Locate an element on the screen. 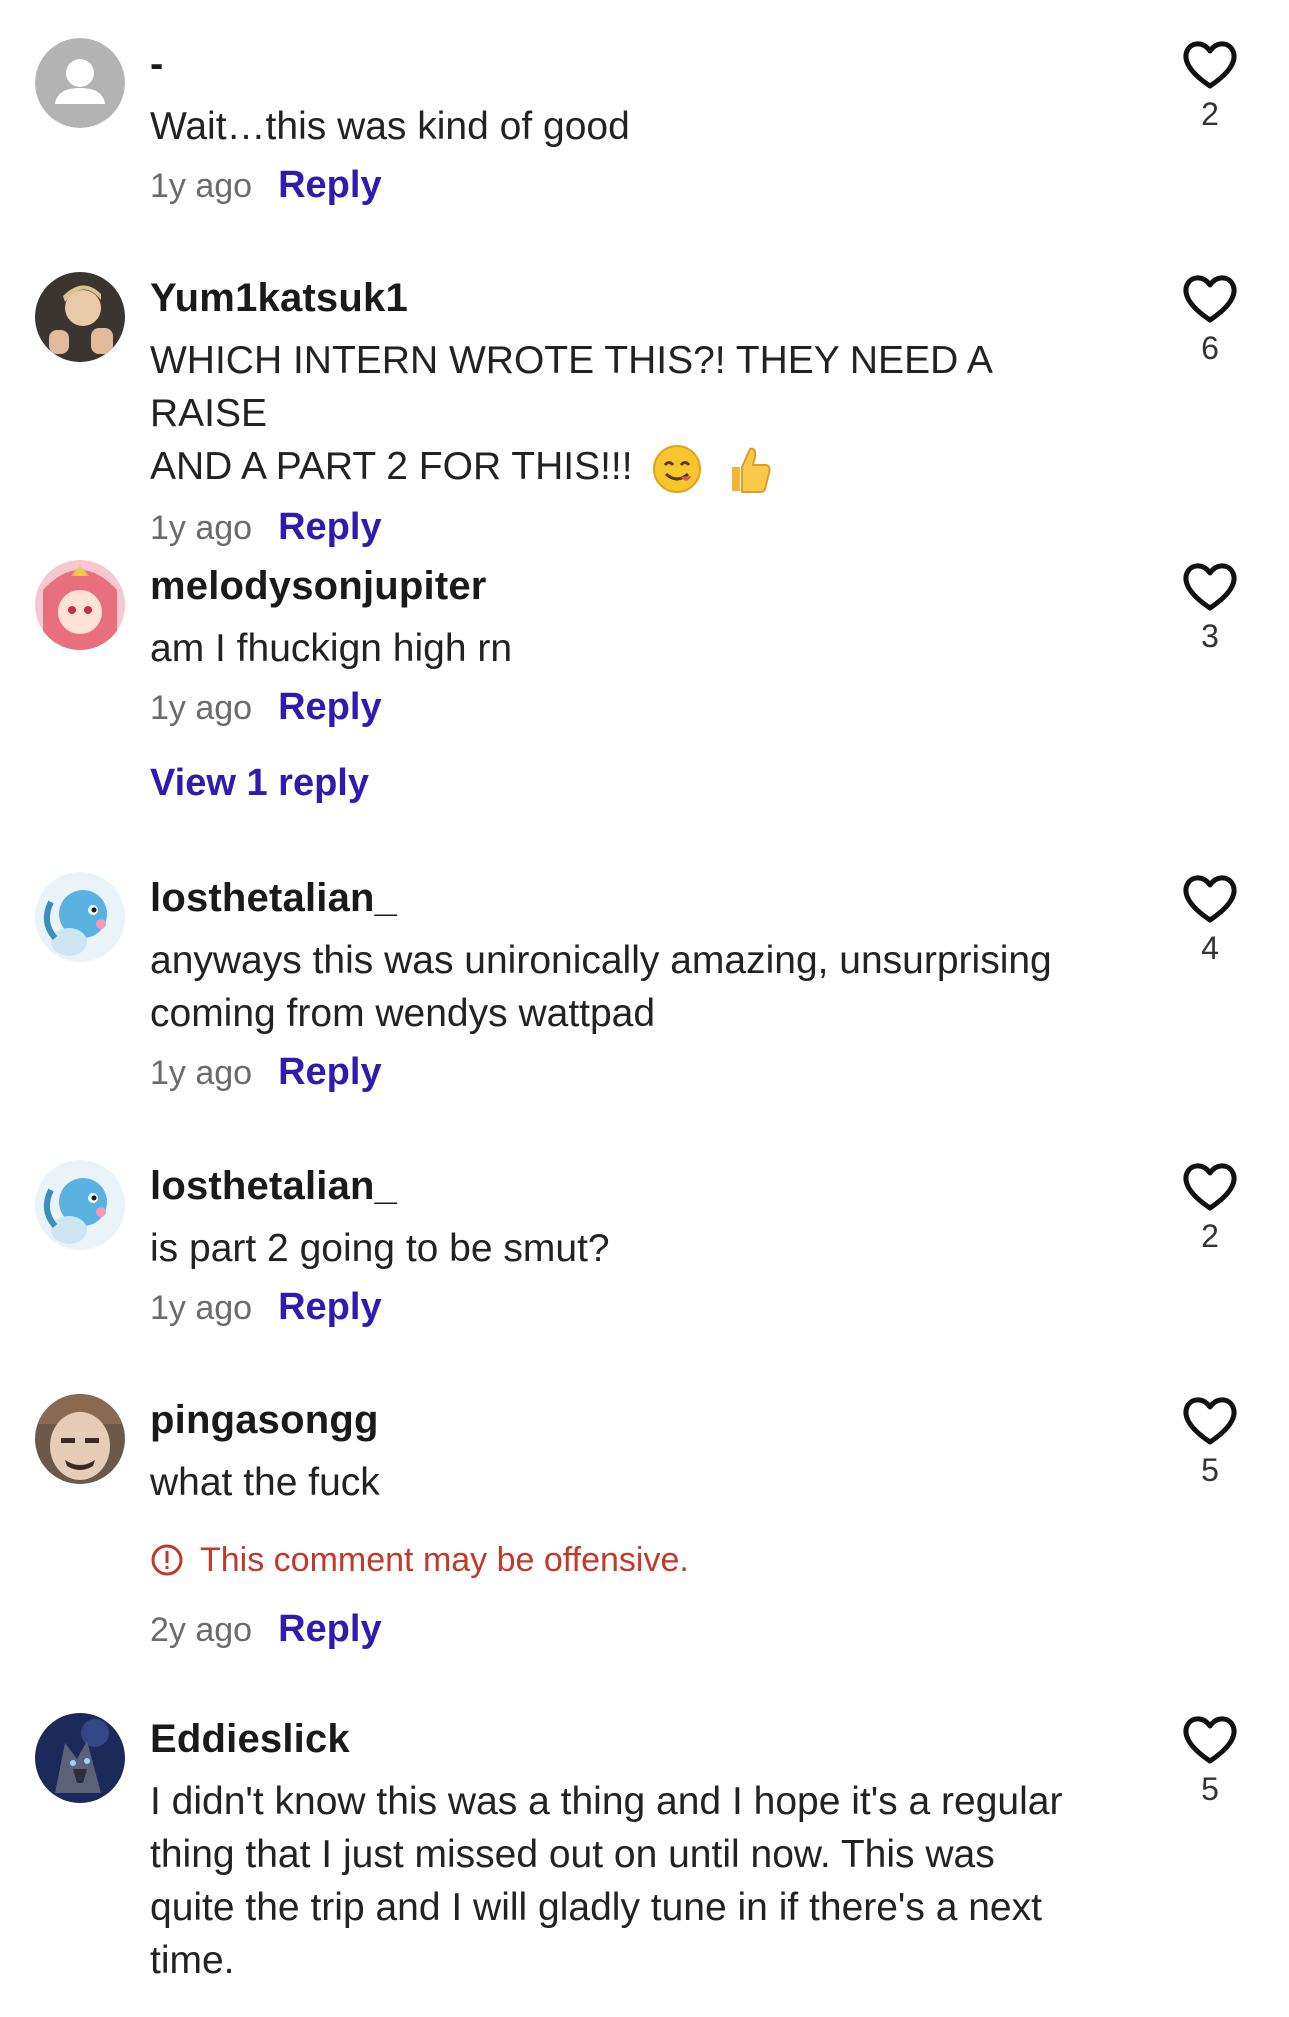 This screenshot has width=1289, height=2017. comment-username: Eddieslick is located at coordinates (630, 1739).